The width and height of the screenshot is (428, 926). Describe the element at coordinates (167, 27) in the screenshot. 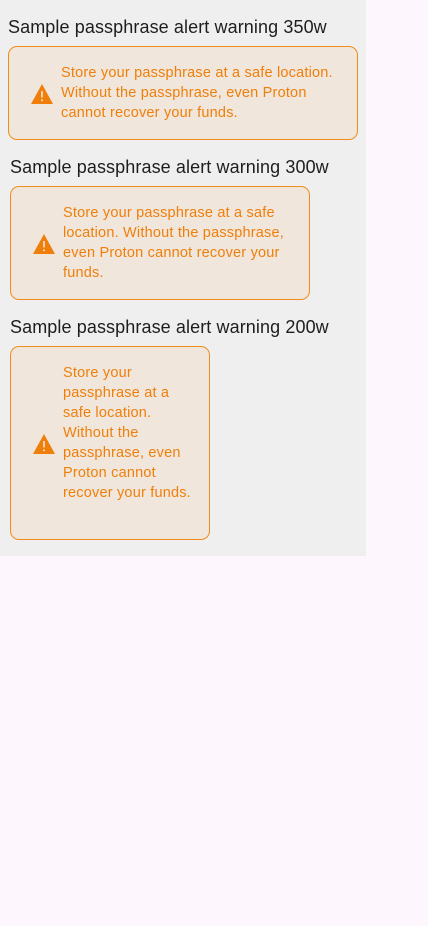

I see `sample-title-350w: Sample passphrase alert warning 350w` at that location.